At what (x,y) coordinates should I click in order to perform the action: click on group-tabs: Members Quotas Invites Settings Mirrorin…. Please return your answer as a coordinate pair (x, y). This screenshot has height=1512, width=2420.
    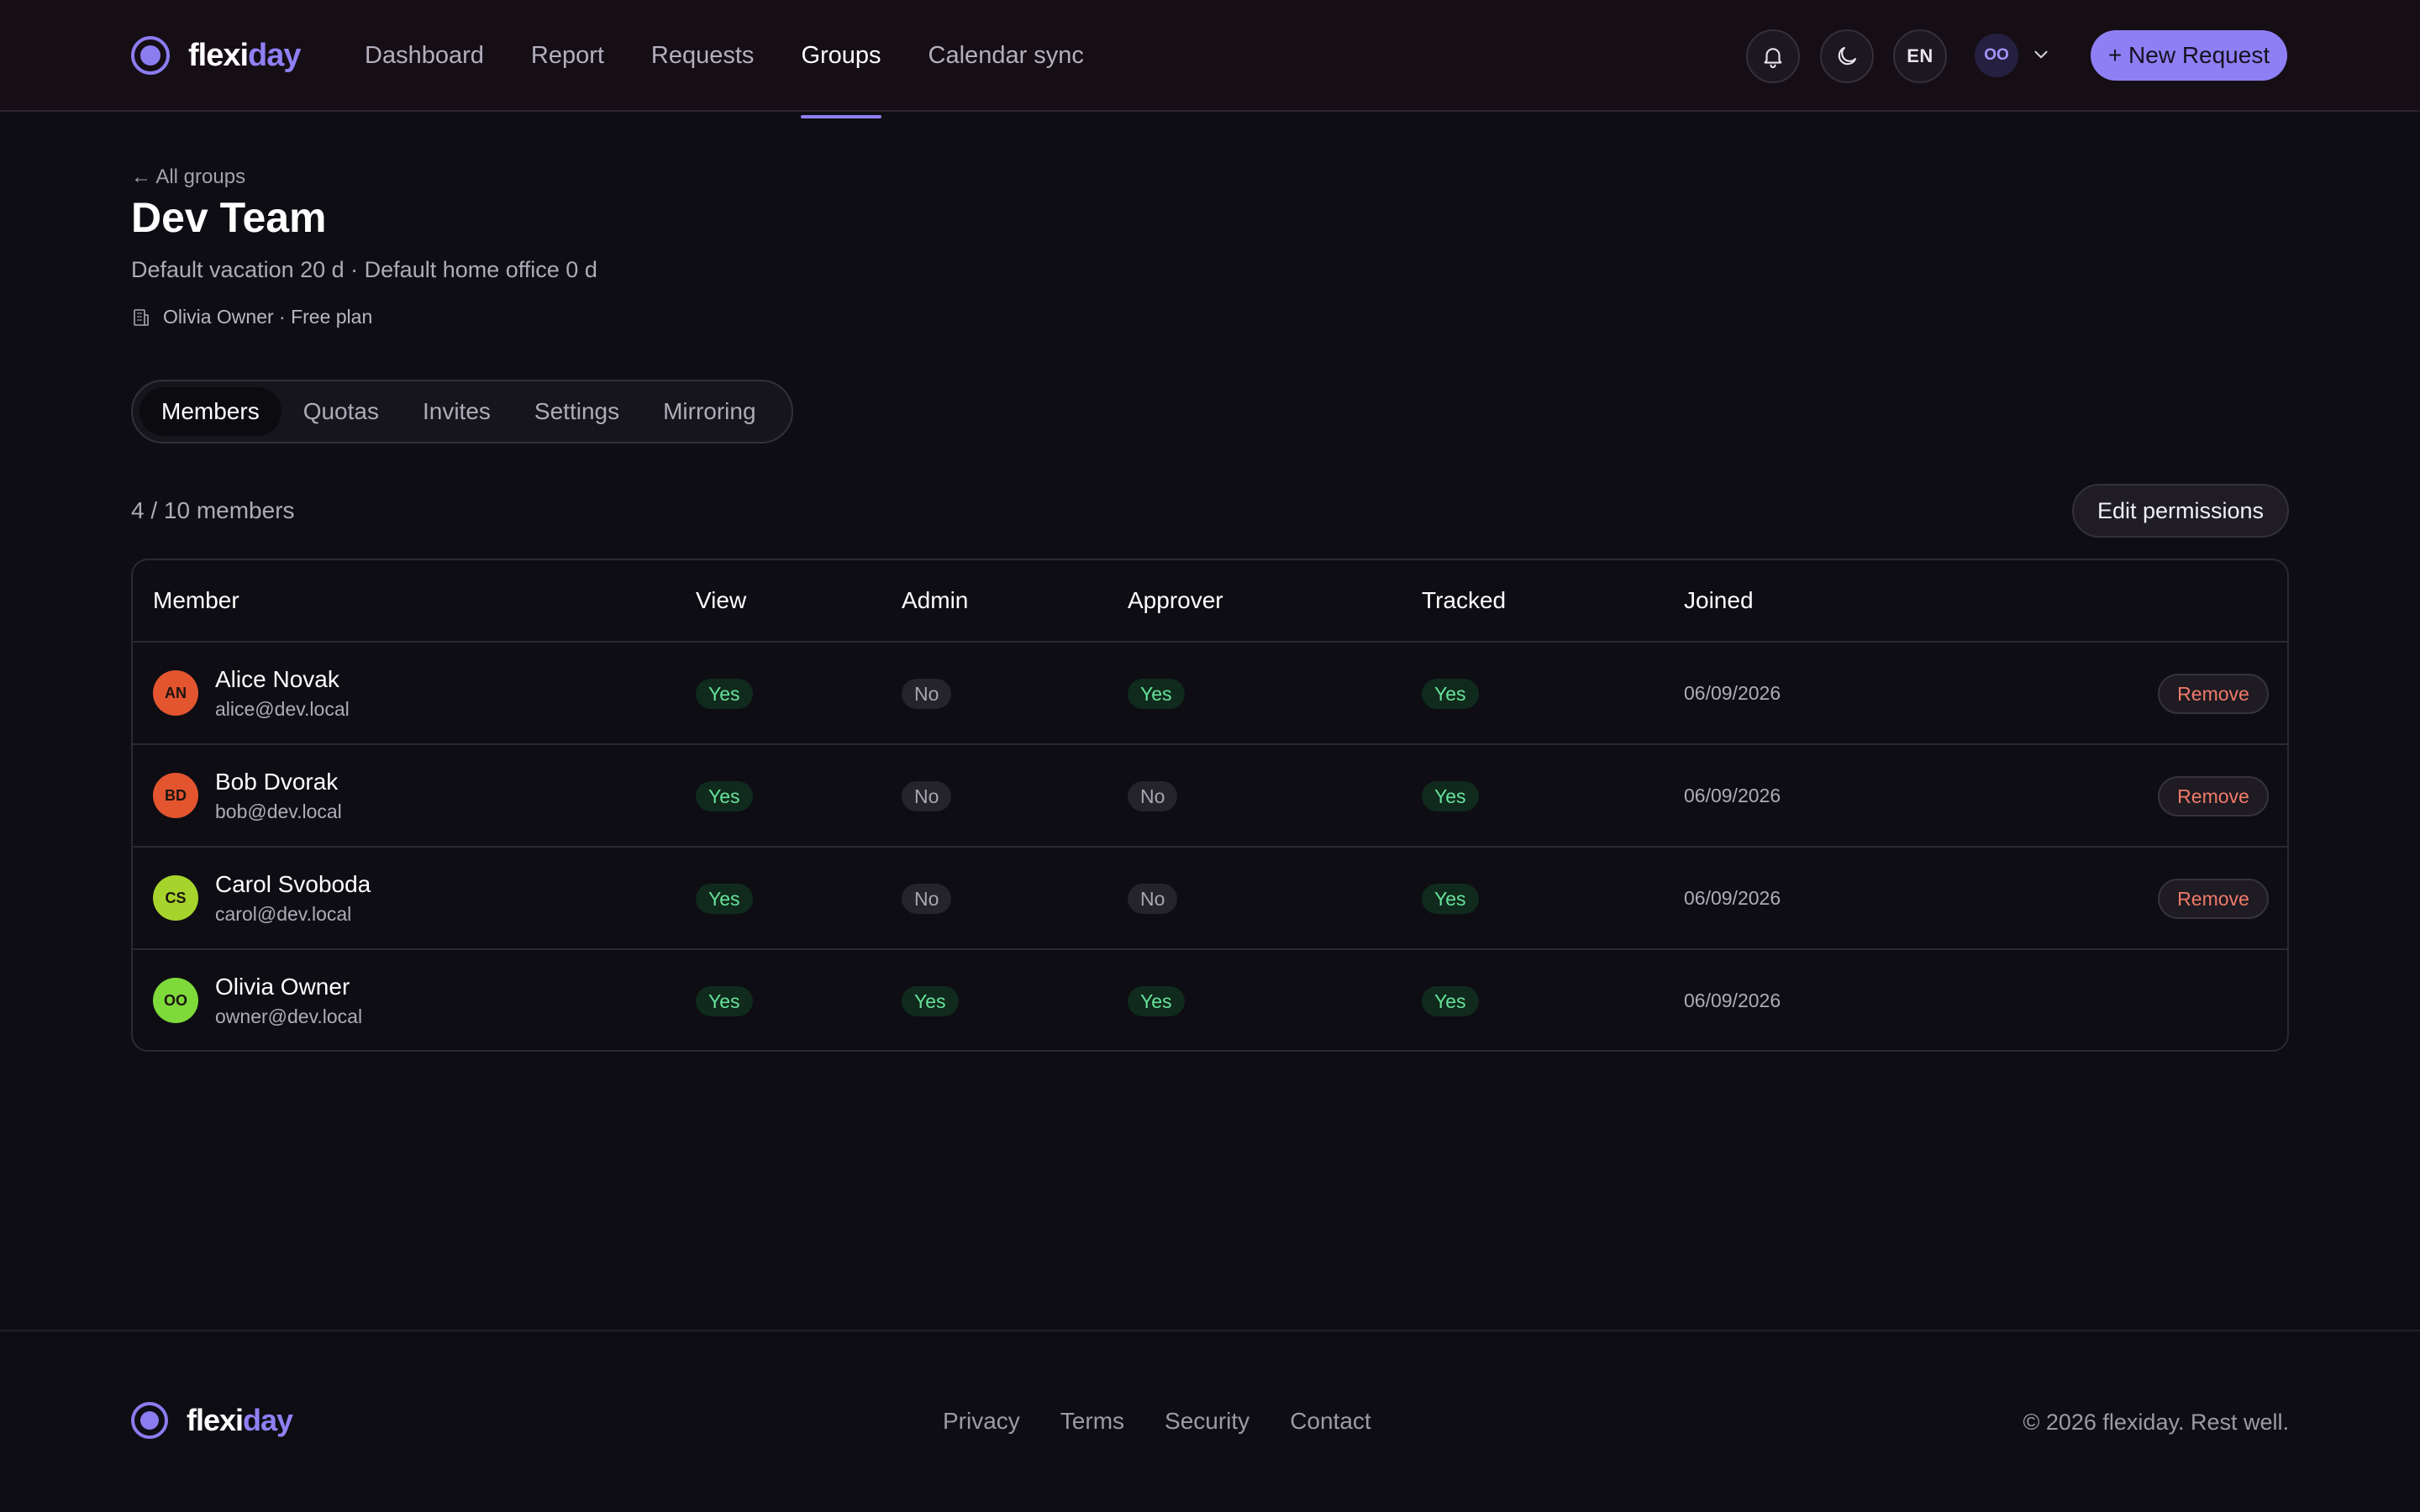
    Looking at the image, I should click on (462, 412).